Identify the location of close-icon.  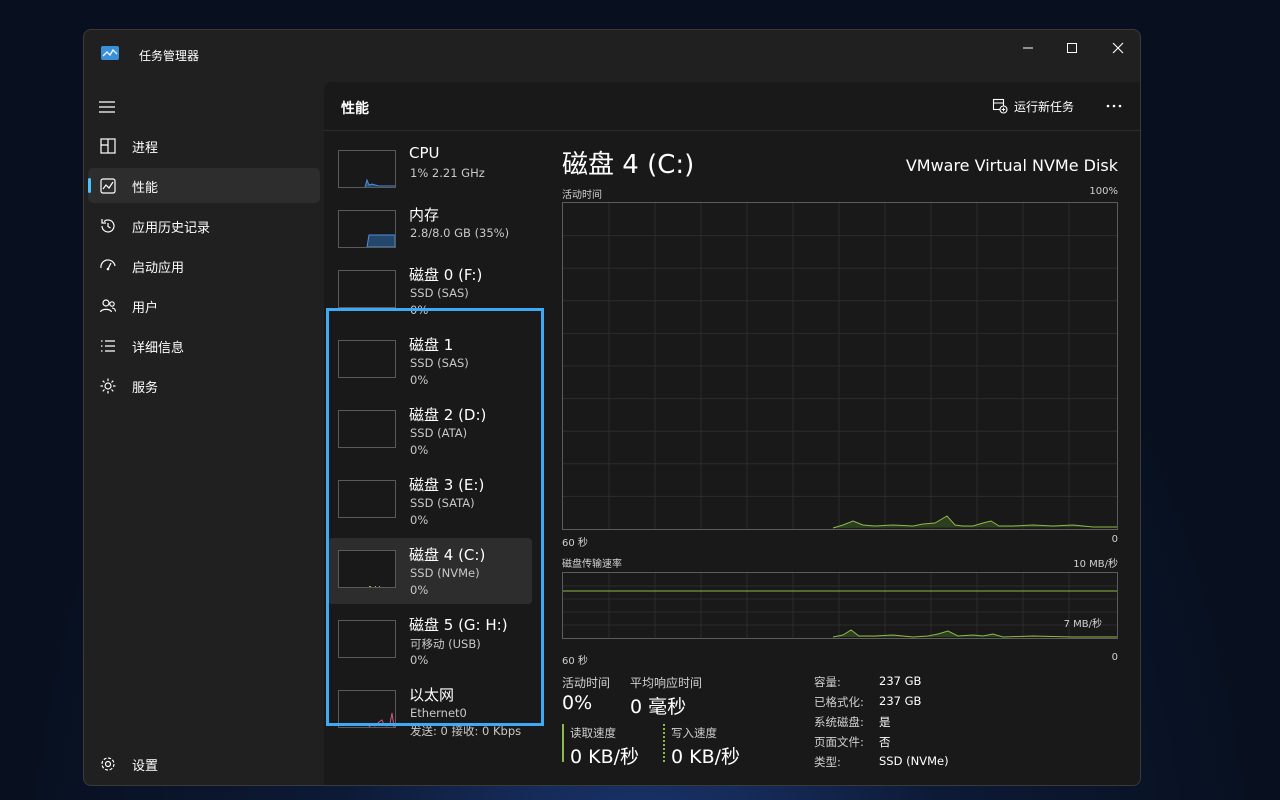
(1118, 48).